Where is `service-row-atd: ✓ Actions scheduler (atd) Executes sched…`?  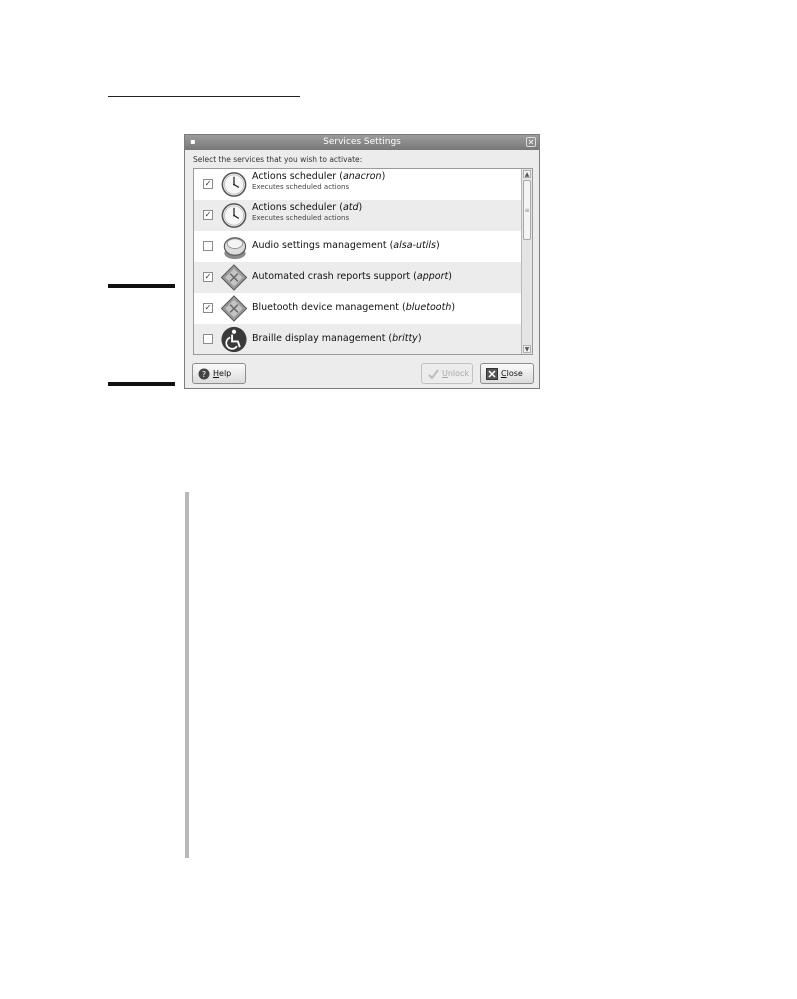 service-row-atd: ✓ Actions scheduler (atd) Executes sched… is located at coordinates (358, 215).